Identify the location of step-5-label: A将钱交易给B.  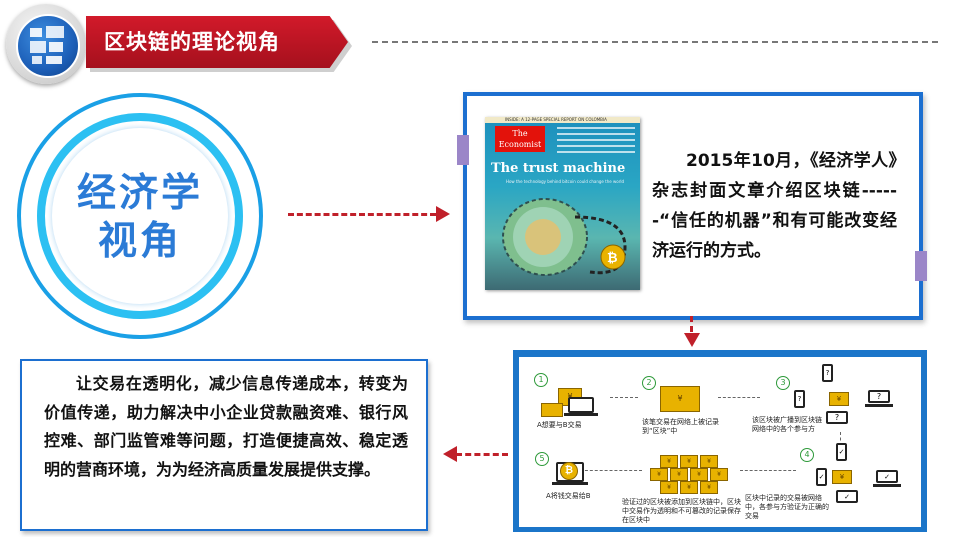
(568, 496).